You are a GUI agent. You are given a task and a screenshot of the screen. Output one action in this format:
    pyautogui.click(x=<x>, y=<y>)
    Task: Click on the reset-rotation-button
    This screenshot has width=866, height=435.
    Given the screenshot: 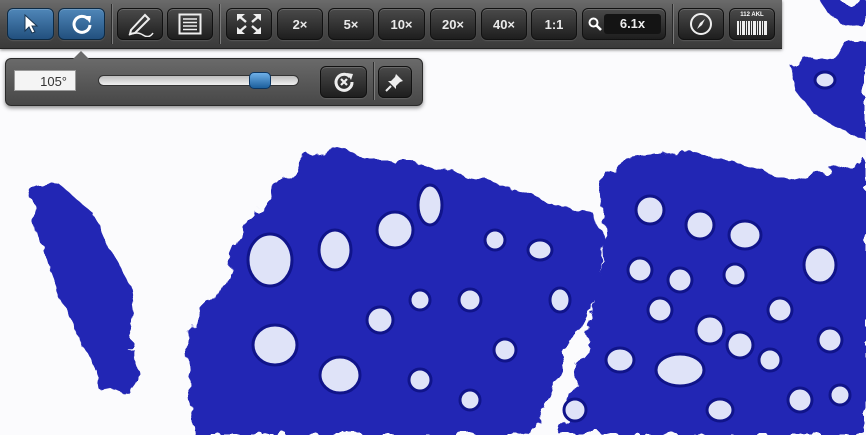 What is the action you would take?
    pyautogui.click(x=343, y=82)
    